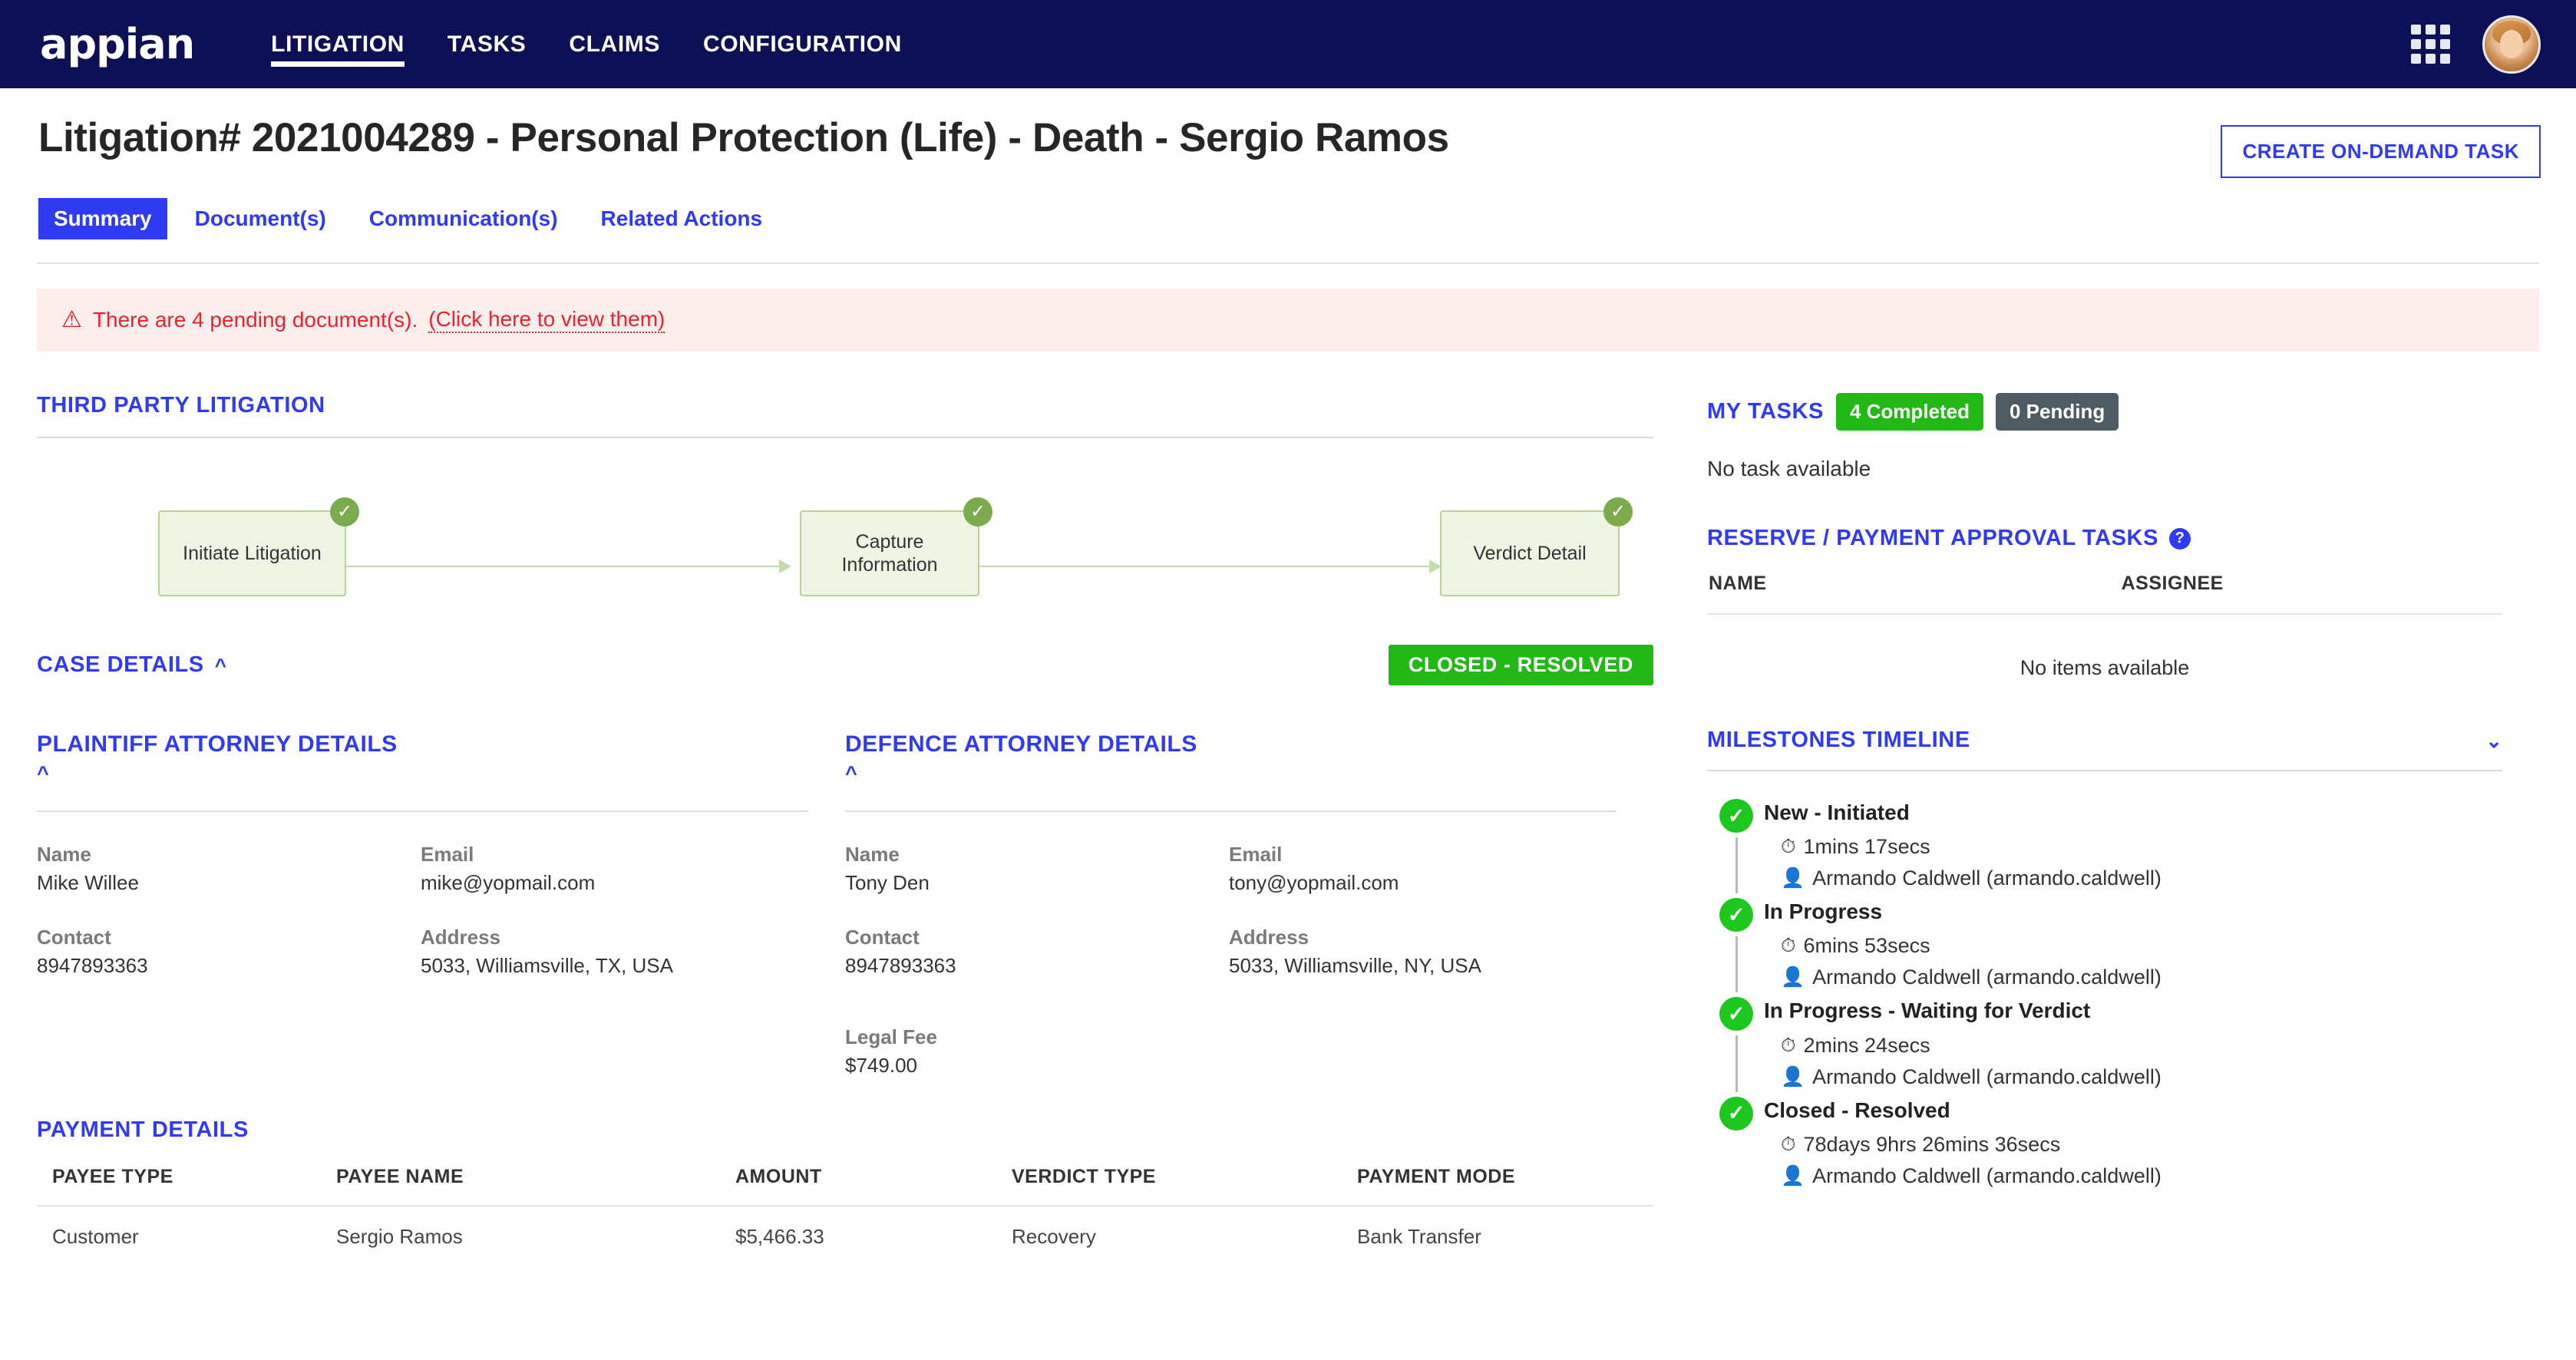 This screenshot has width=2576, height=1360. What do you see at coordinates (614, 44) in the screenshot?
I see `nav-link-claims: CLAIMS` at bounding box center [614, 44].